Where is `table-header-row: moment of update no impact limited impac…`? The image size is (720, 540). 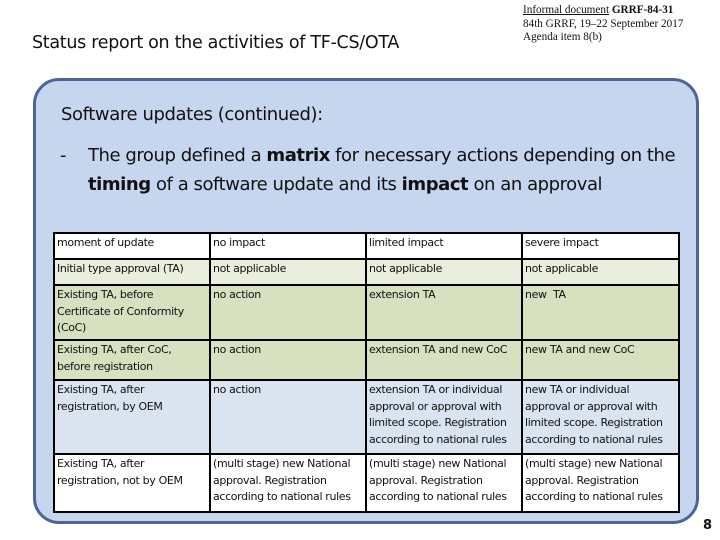
table-header-row: moment of update no impact limited impac… is located at coordinates (366, 246).